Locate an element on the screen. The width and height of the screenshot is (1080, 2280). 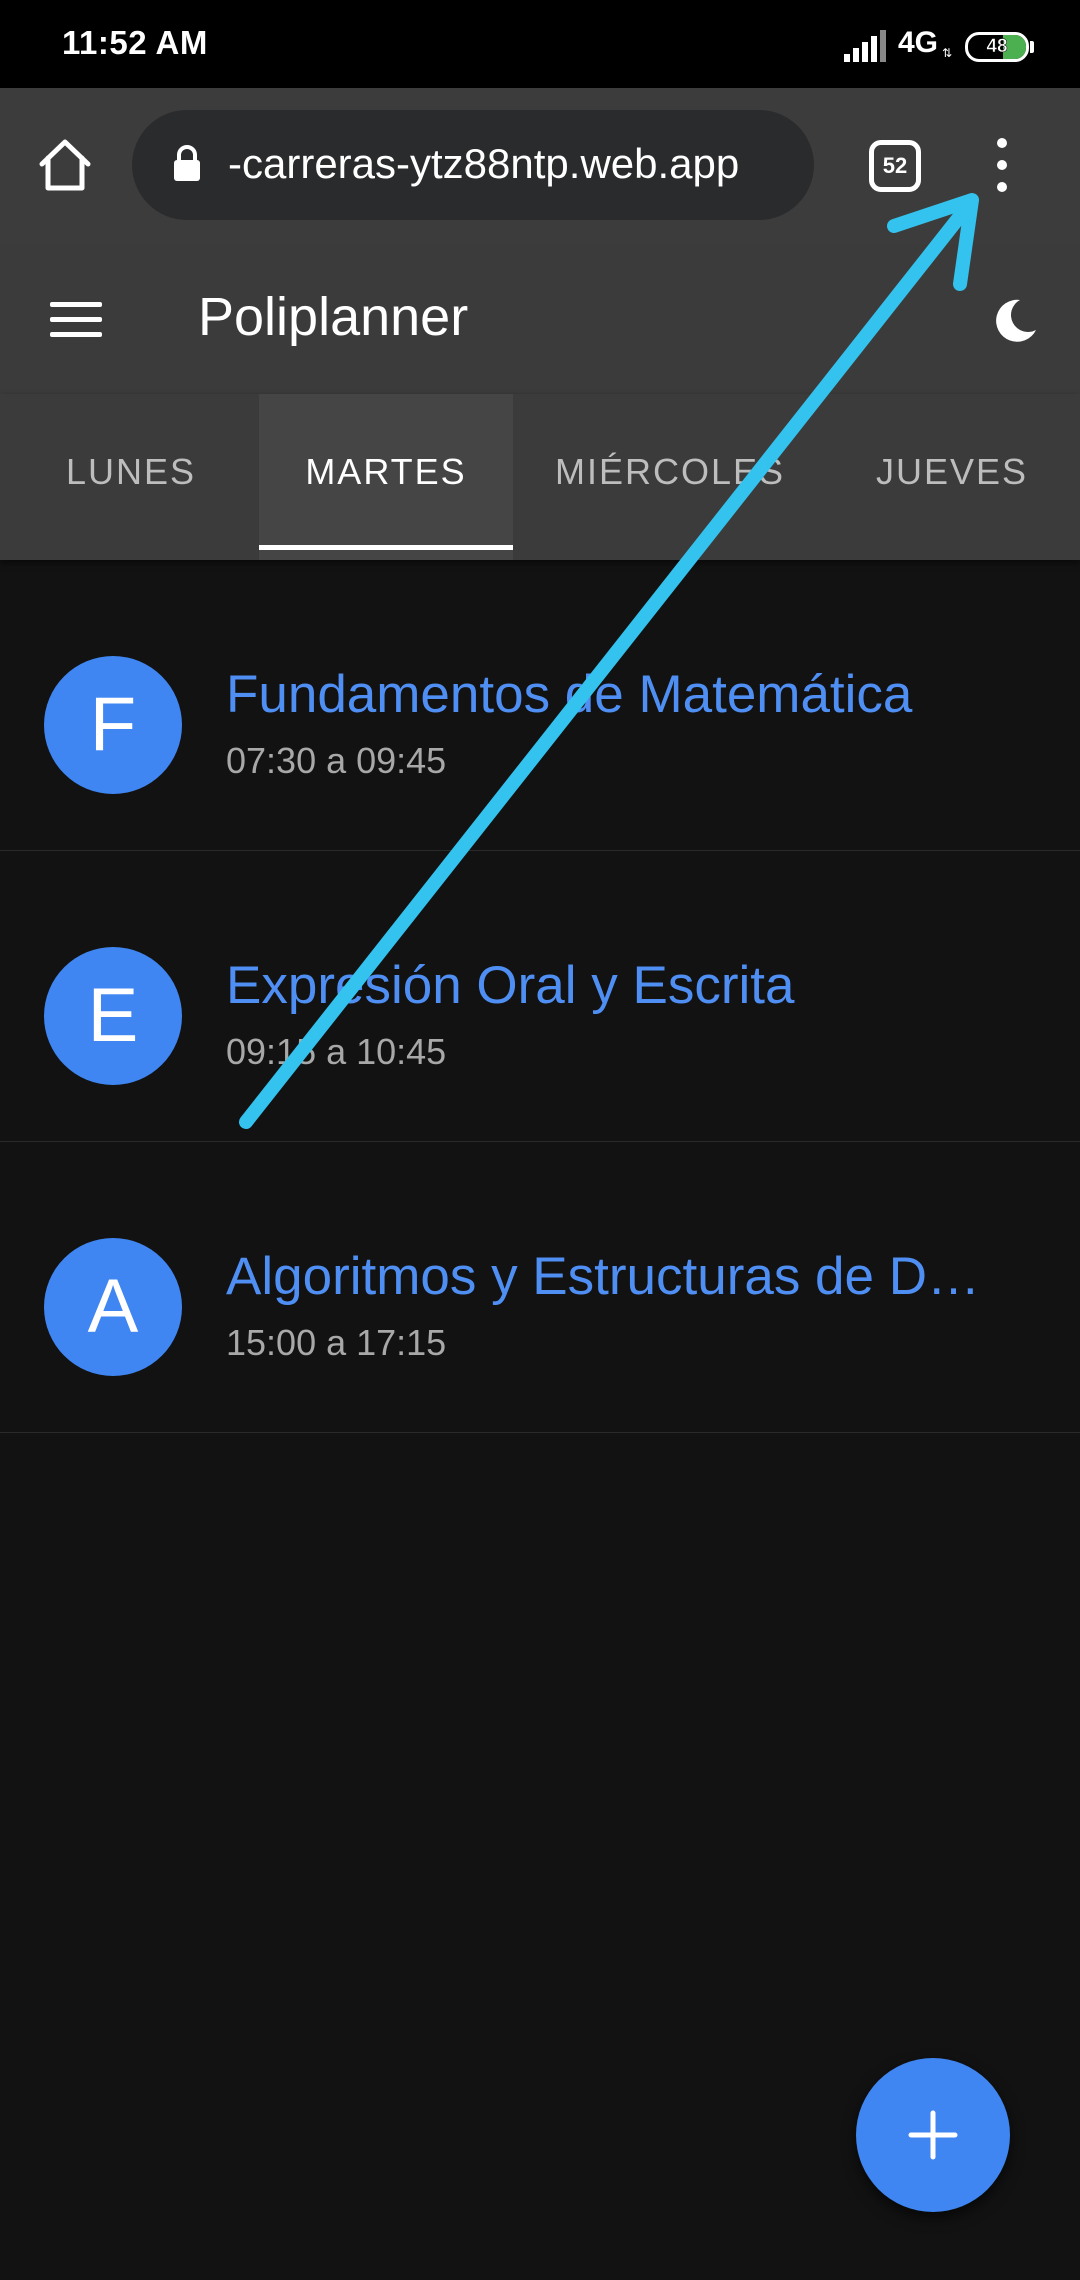
tab-jueves: JUEVES is located at coordinates (952, 477).